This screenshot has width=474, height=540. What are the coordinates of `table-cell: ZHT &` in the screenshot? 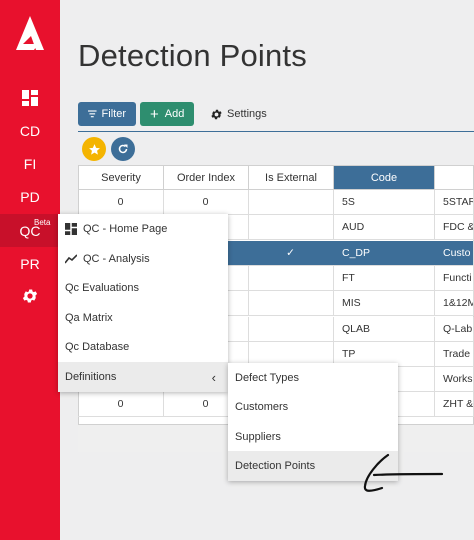 It's located at (454, 405).